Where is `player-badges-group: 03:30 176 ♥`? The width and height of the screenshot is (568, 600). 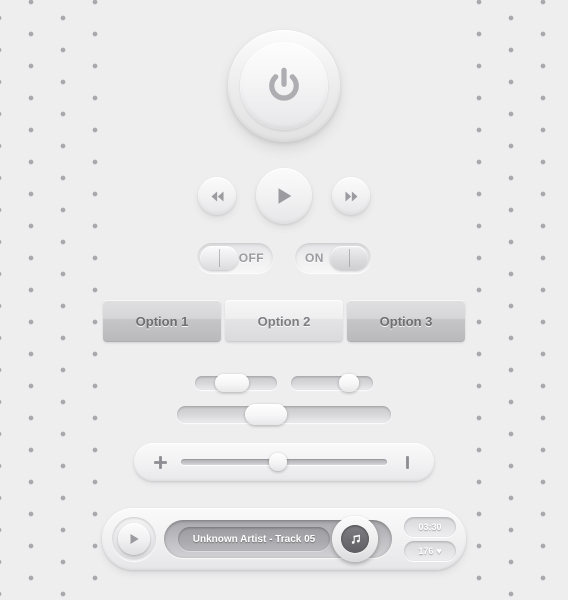
player-badges-group: 03:30 176 ♥ is located at coordinates (430, 539).